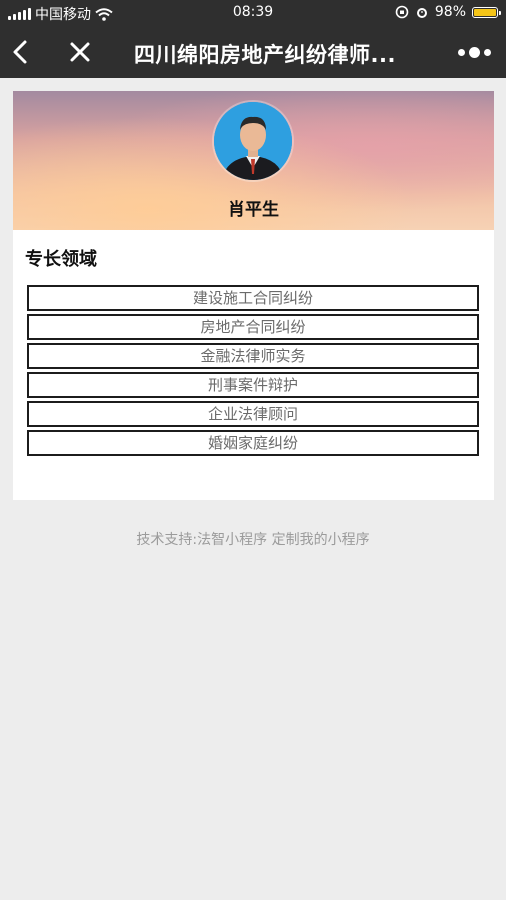 The width and height of the screenshot is (506, 900). I want to click on status-bar: 中国移动 08:39 98%, so click(253, 13).